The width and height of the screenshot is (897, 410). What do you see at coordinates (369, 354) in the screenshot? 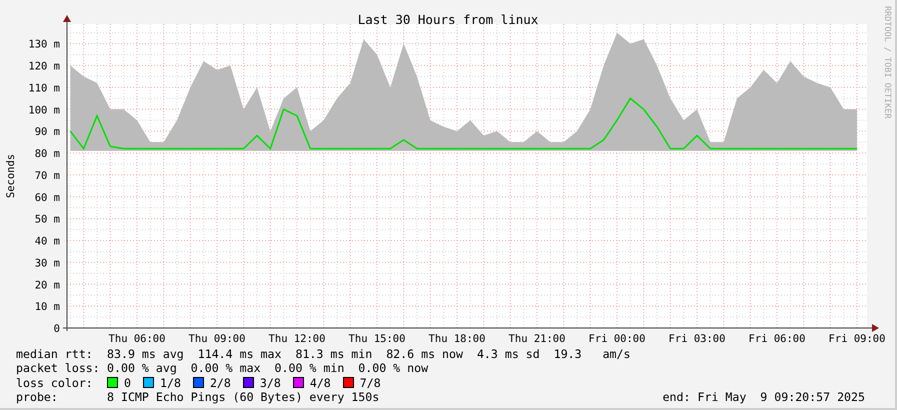
I see `legend-stats: 83.9 ms avg 114.4 ms max 81.3 ms min 82.6 ms now 4.3 ms sd 19.3 am/s` at bounding box center [369, 354].